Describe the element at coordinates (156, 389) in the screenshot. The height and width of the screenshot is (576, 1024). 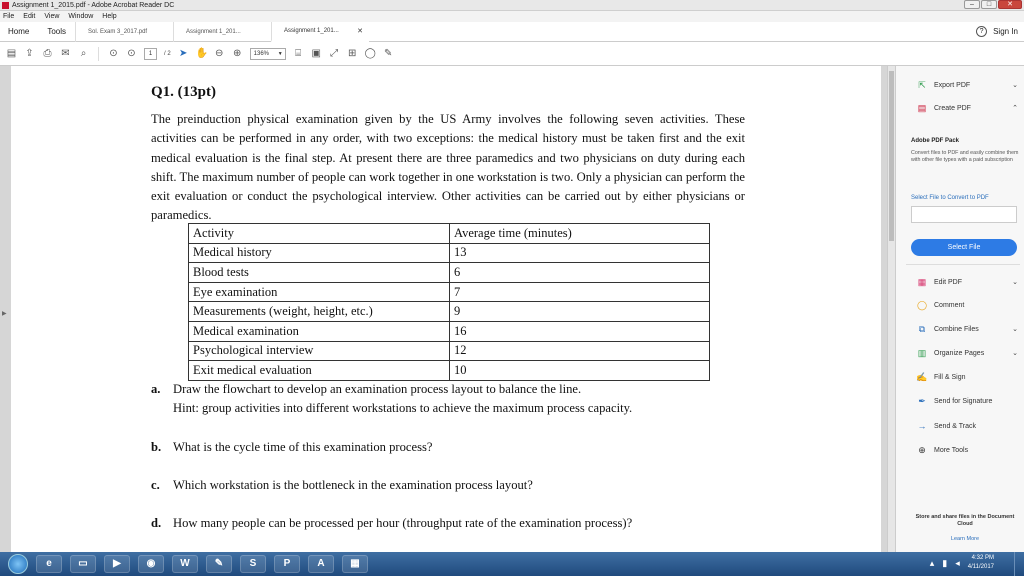
I see `question-label: a.` at that location.